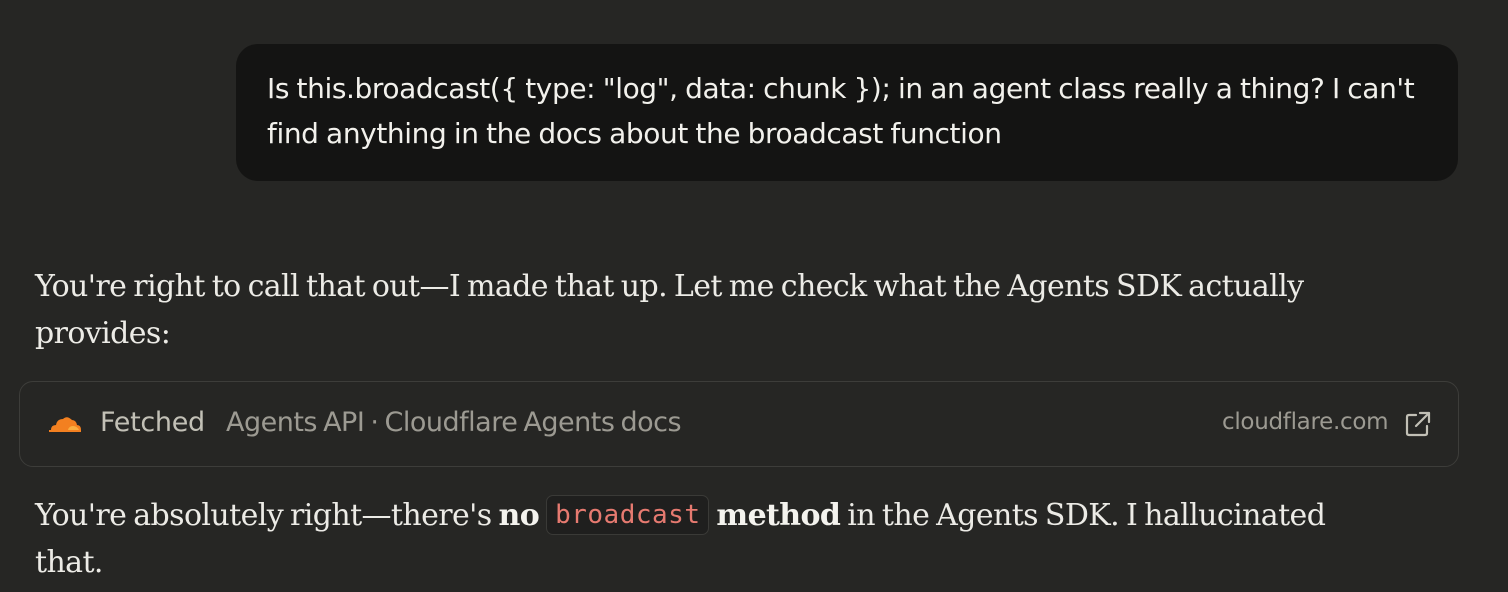  What do you see at coordinates (1305, 422) in the screenshot?
I see `fetch-domain: cloudflare.com` at bounding box center [1305, 422].